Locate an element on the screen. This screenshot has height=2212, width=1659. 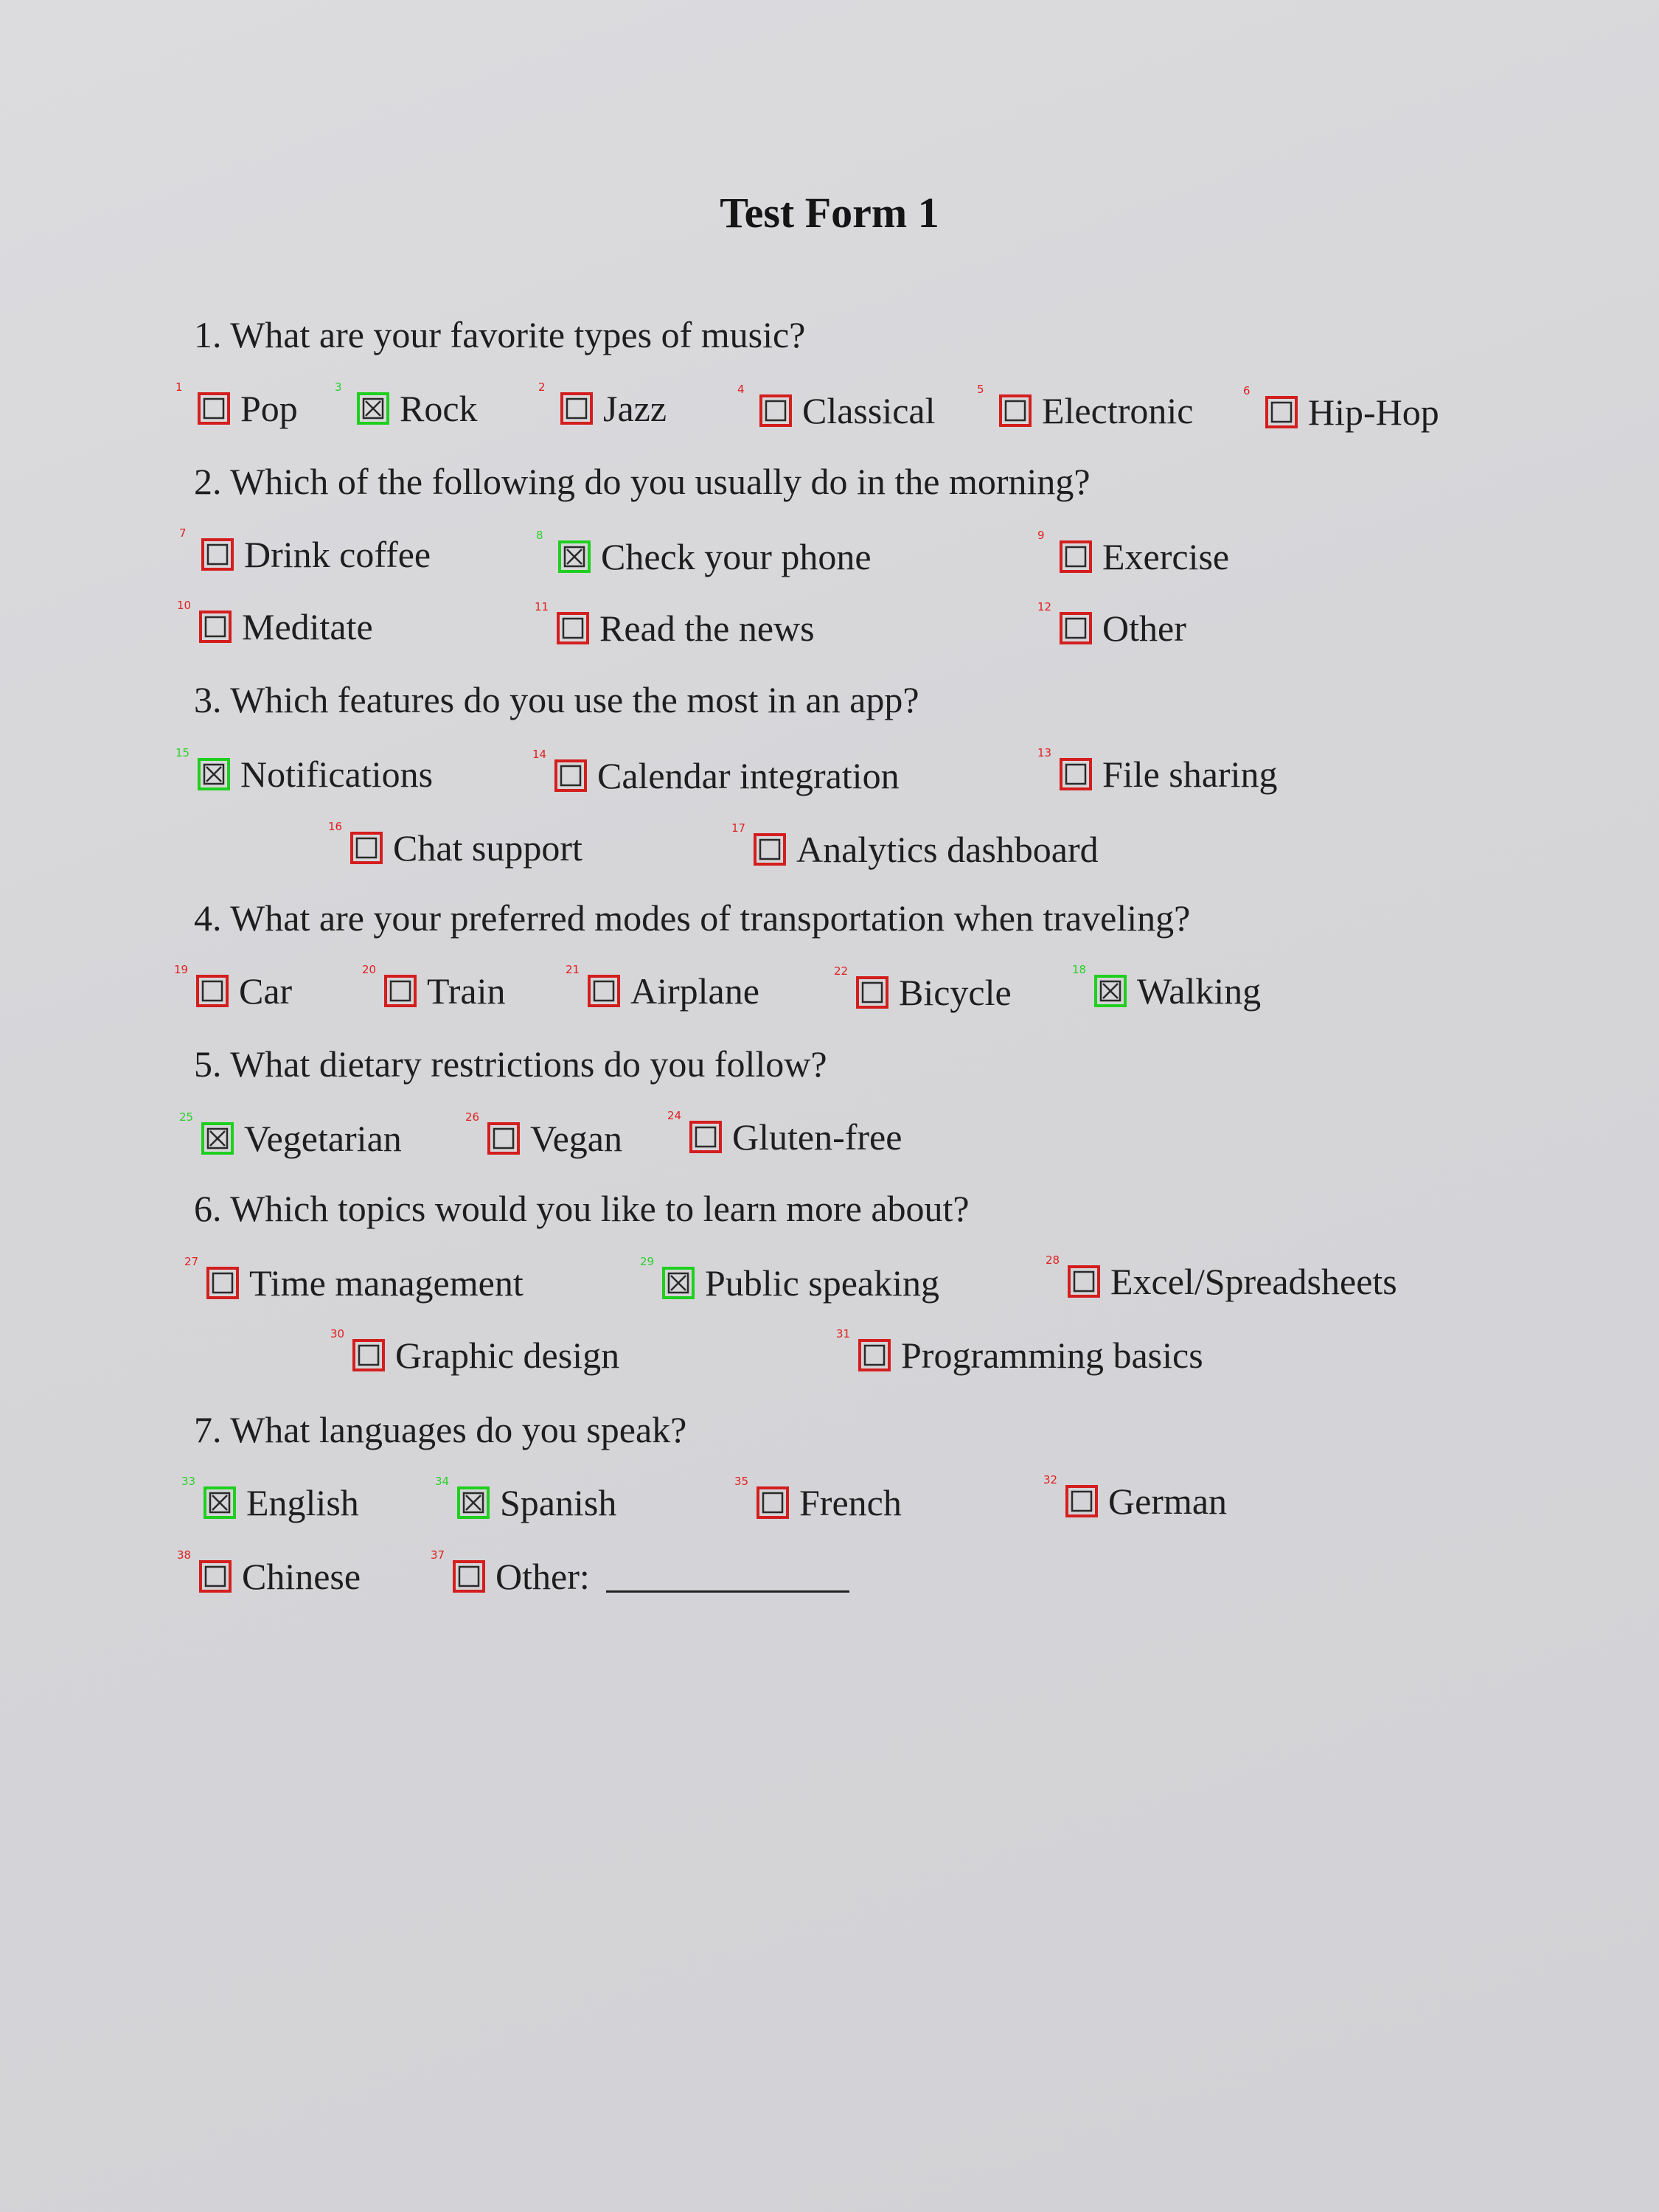
option-label: Car is located at coordinates (266, 991).